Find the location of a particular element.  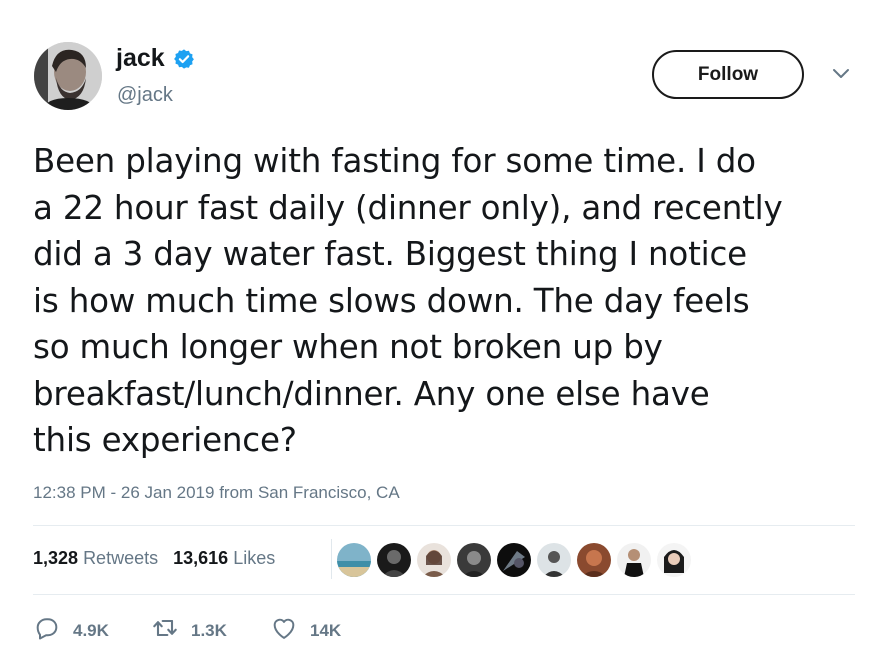

from-label: from is located at coordinates (236, 492).